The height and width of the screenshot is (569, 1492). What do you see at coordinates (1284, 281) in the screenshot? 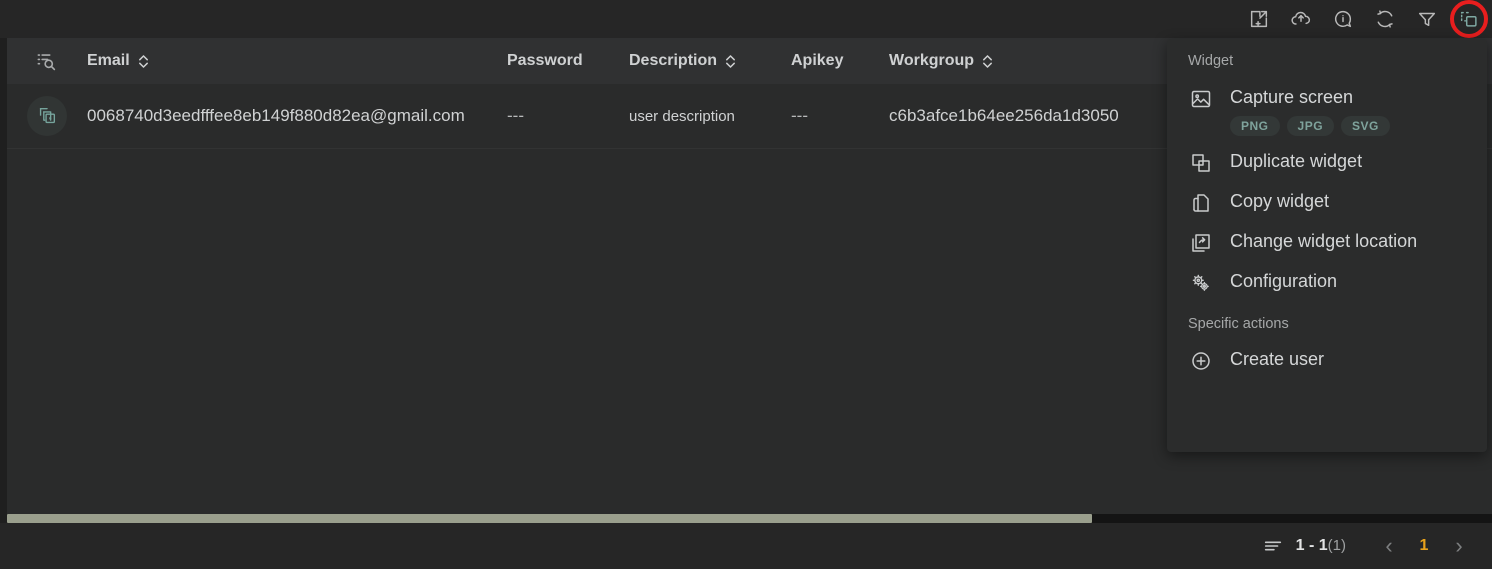
I see `menu-label-configuration: Configuration` at bounding box center [1284, 281].